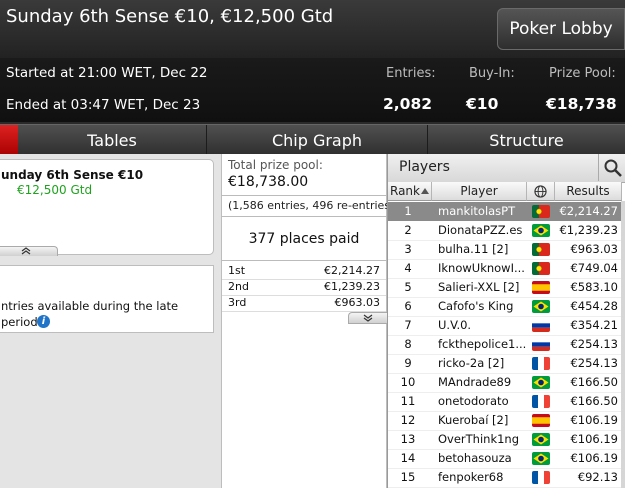 This screenshot has height=488, width=625. Describe the element at coordinates (594, 249) in the screenshot. I see `player-result: €963.03` at that location.